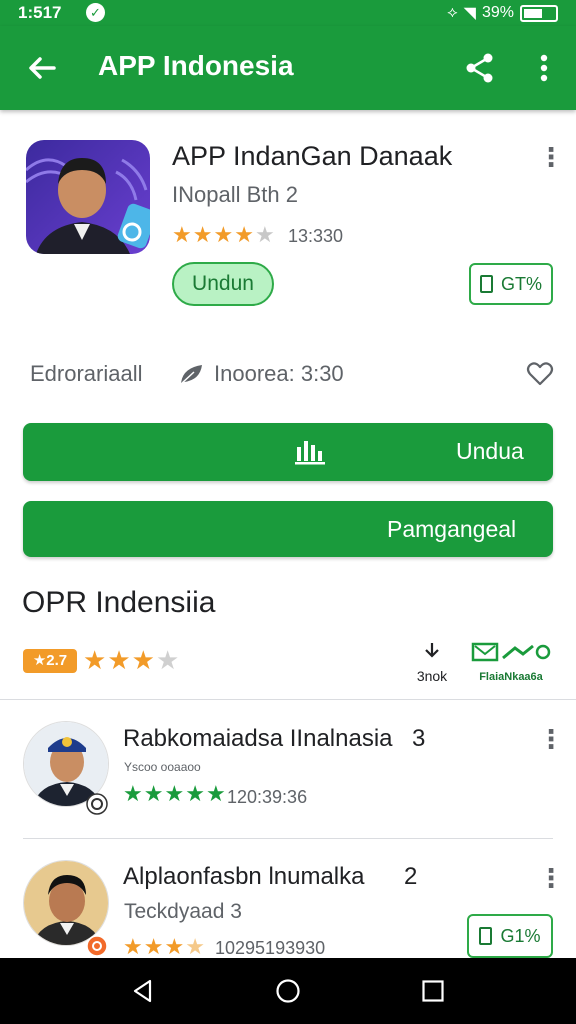 This screenshot has width=576, height=1024. What do you see at coordinates (452, 12) in the screenshot?
I see `vibrate-icon: ⟡` at bounding box center [452, 12].